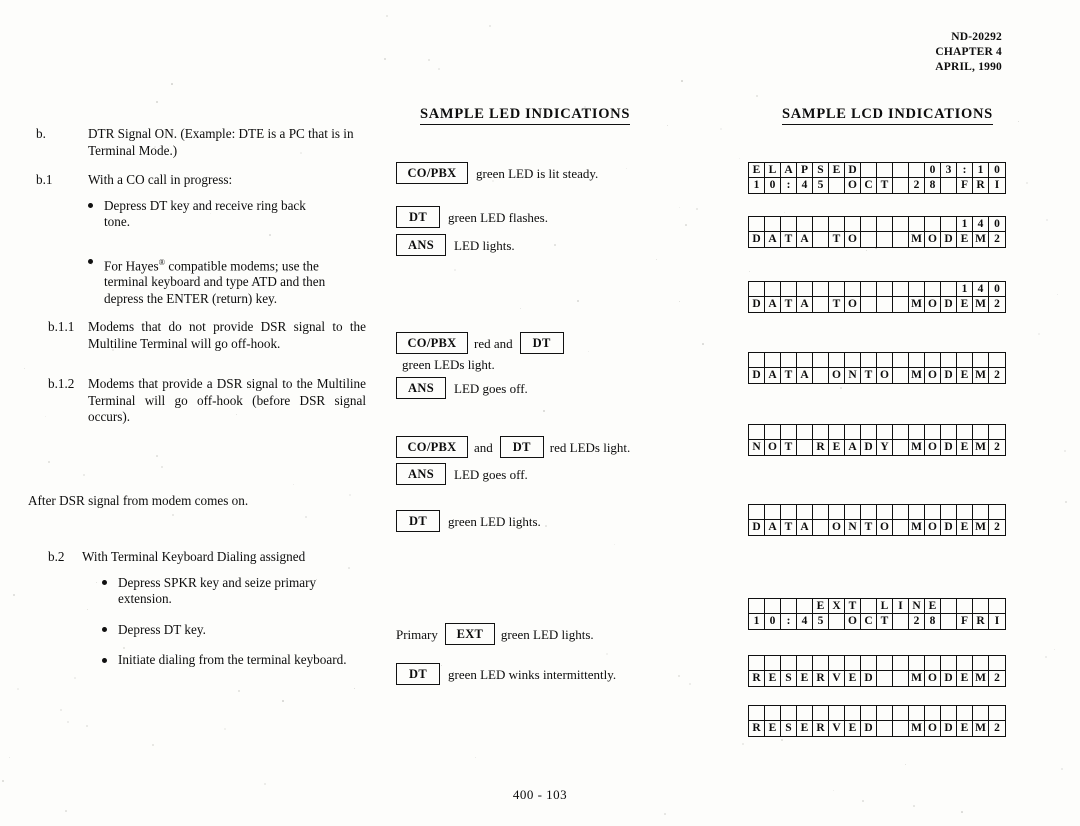  I want to click on lcd-cell-1-6: N, so click(853, 375).